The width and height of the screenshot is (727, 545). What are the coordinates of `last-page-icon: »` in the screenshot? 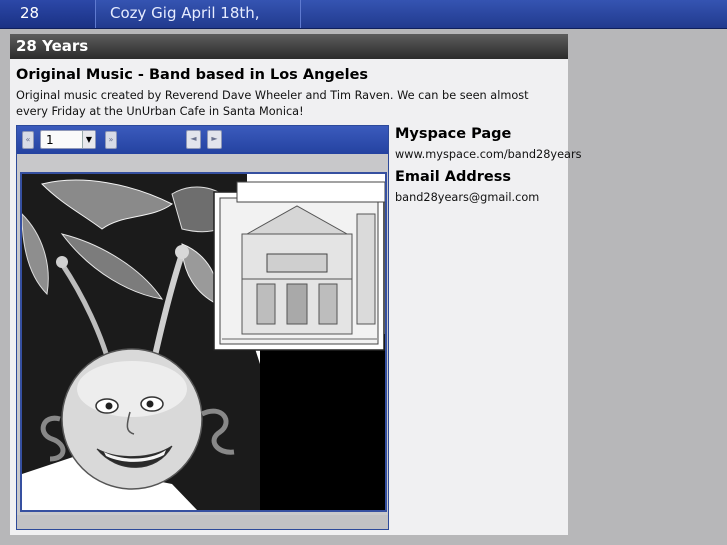 It's located at (111, 140).